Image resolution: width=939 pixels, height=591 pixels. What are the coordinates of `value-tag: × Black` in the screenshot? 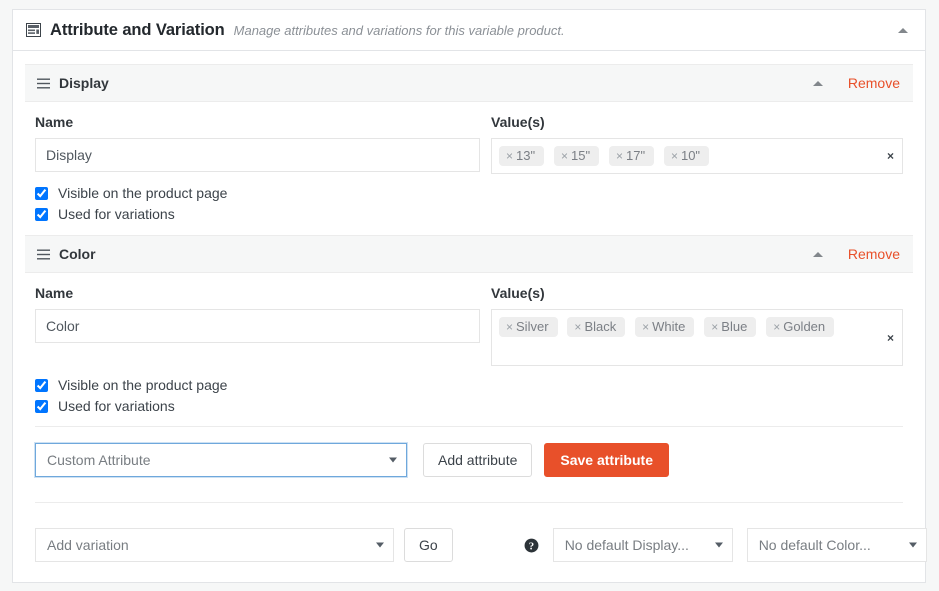 It's located at (596, 327).